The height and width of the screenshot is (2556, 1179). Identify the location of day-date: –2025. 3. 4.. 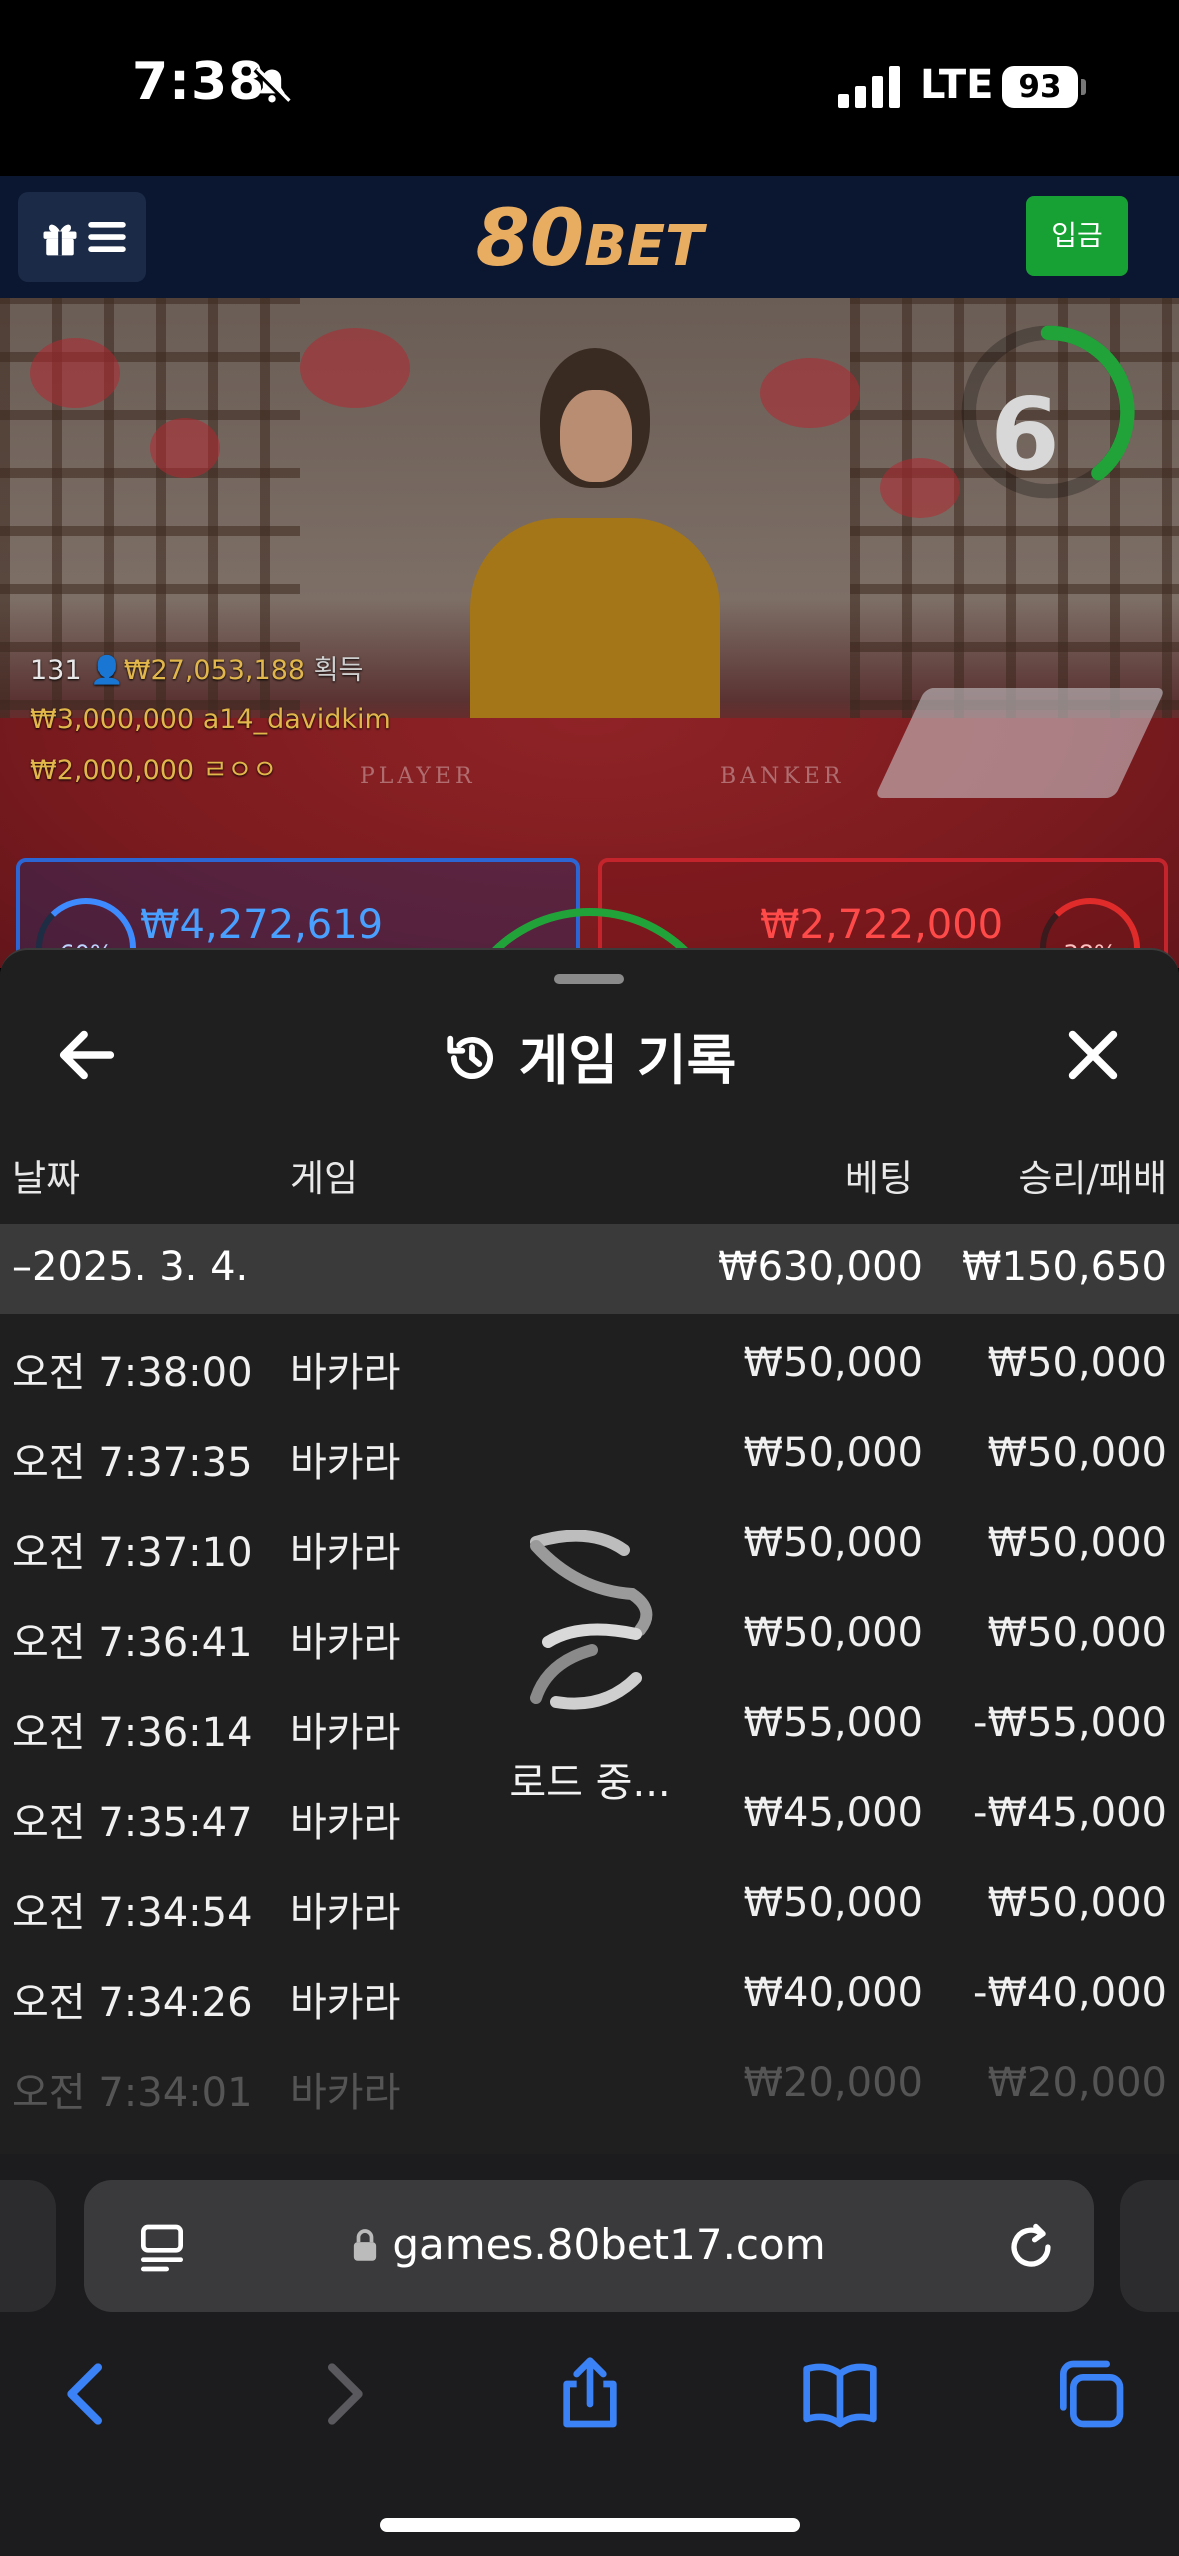
(130, 1267).